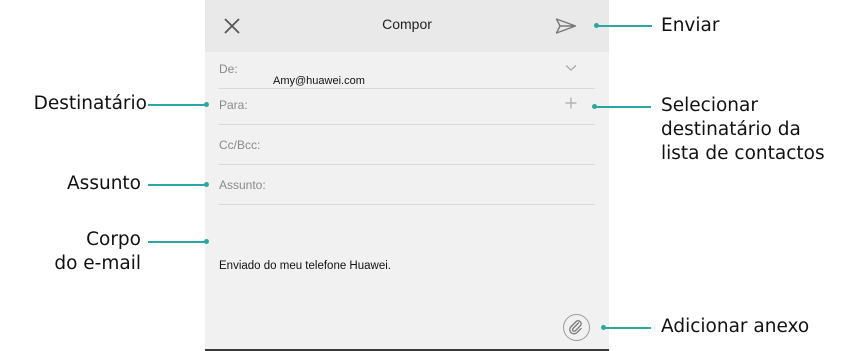  Describe the element at coordinates (177, 105) in the screenshot. I see `recipient-annotation-line` at that location.